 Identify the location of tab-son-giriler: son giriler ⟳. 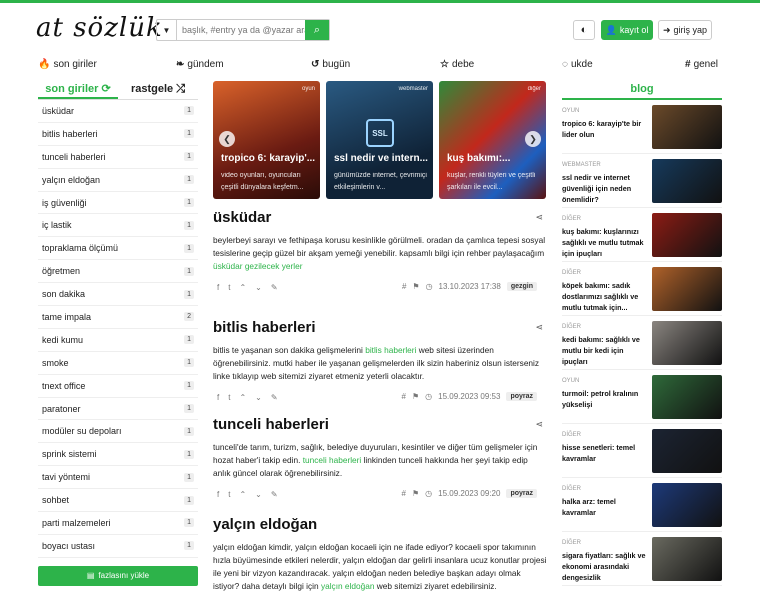
(78, 89).